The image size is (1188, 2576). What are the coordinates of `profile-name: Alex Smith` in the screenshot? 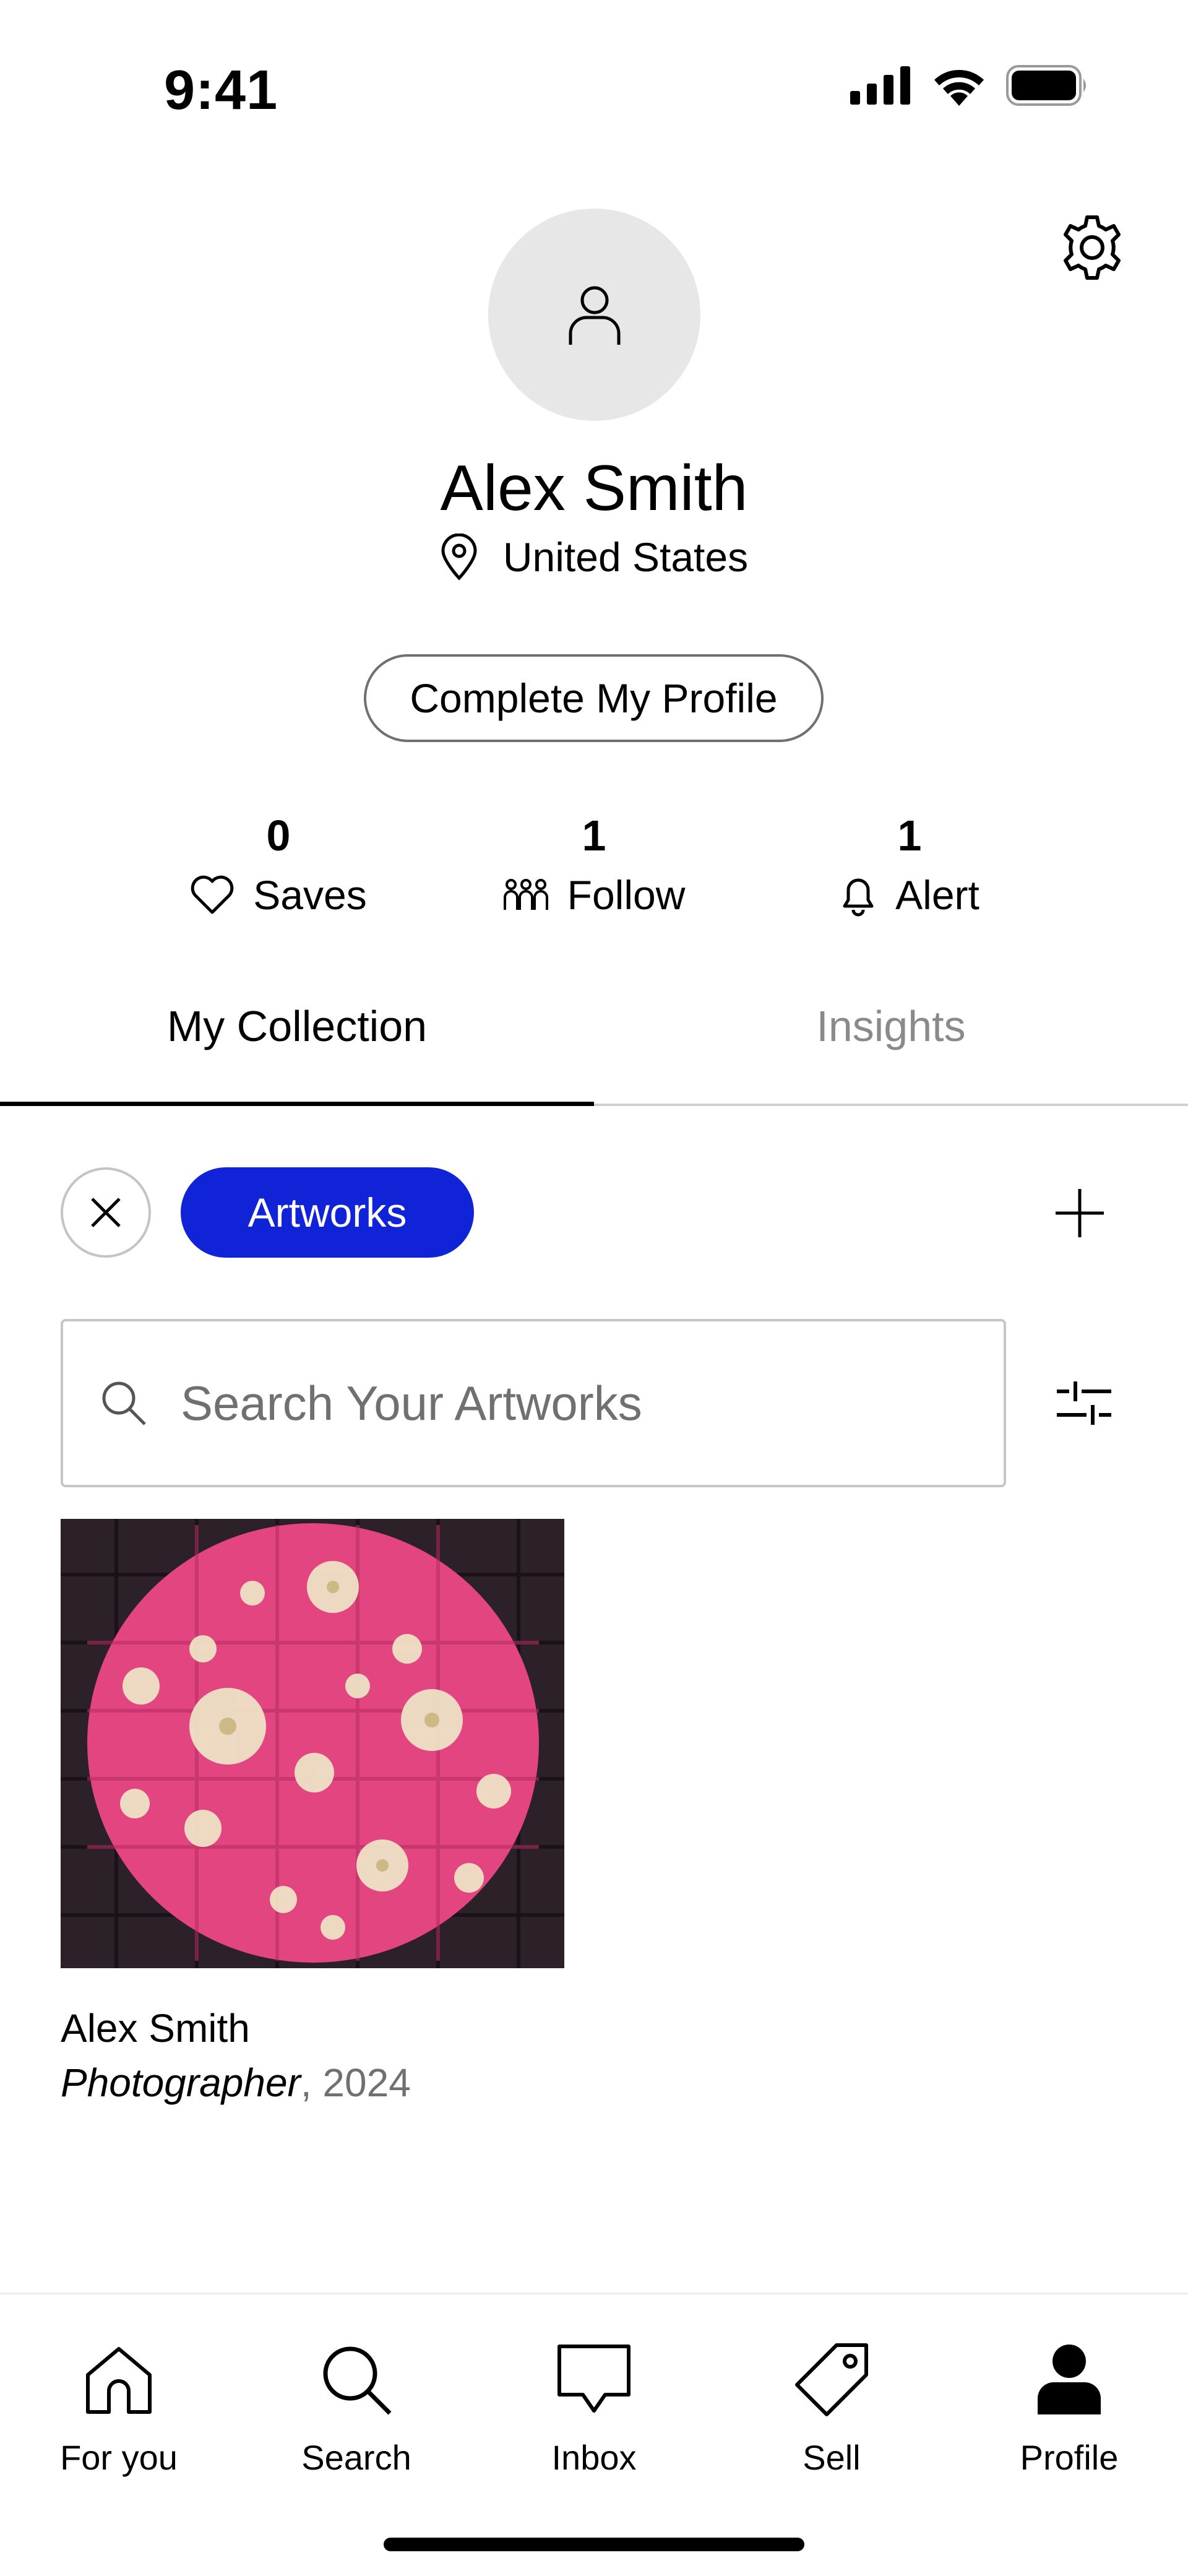 It's located at (594, 488).